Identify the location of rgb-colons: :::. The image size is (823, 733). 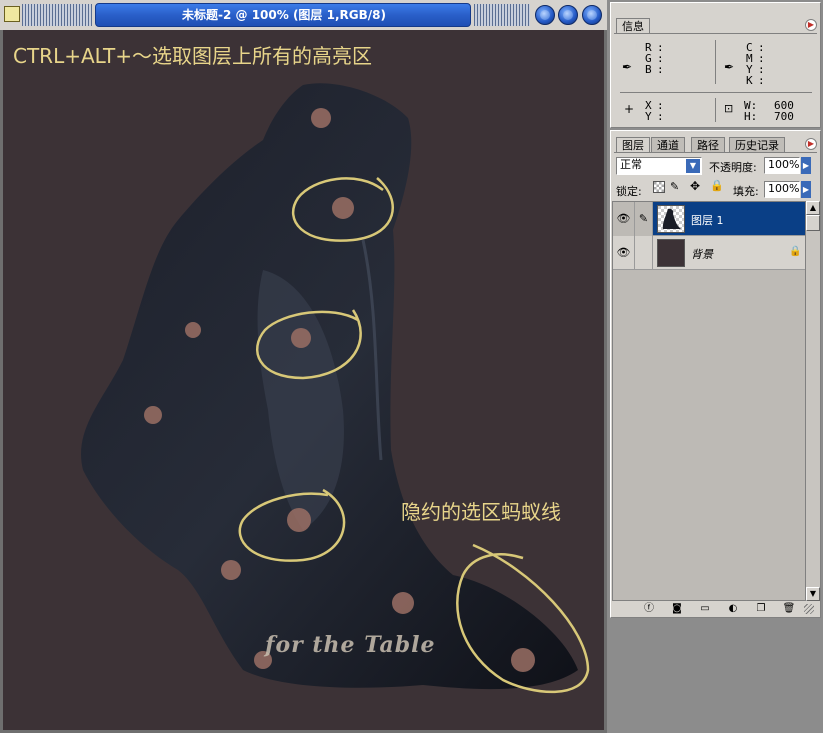
(660, 58).